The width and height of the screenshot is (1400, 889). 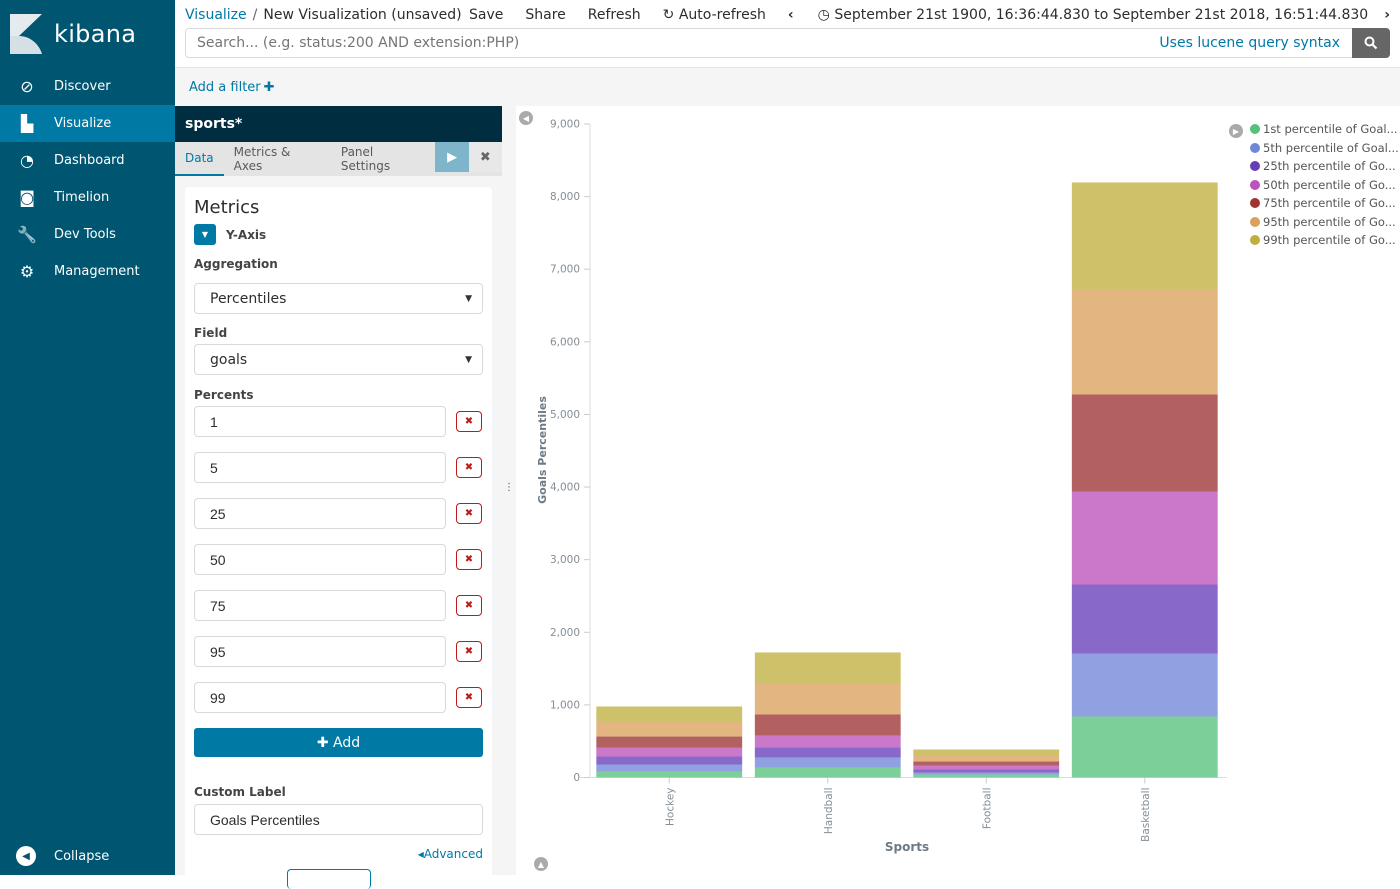 I want to click on sidebar-item-dev-tools: 🔧 Dev Tools, so click(x=87, y=234).